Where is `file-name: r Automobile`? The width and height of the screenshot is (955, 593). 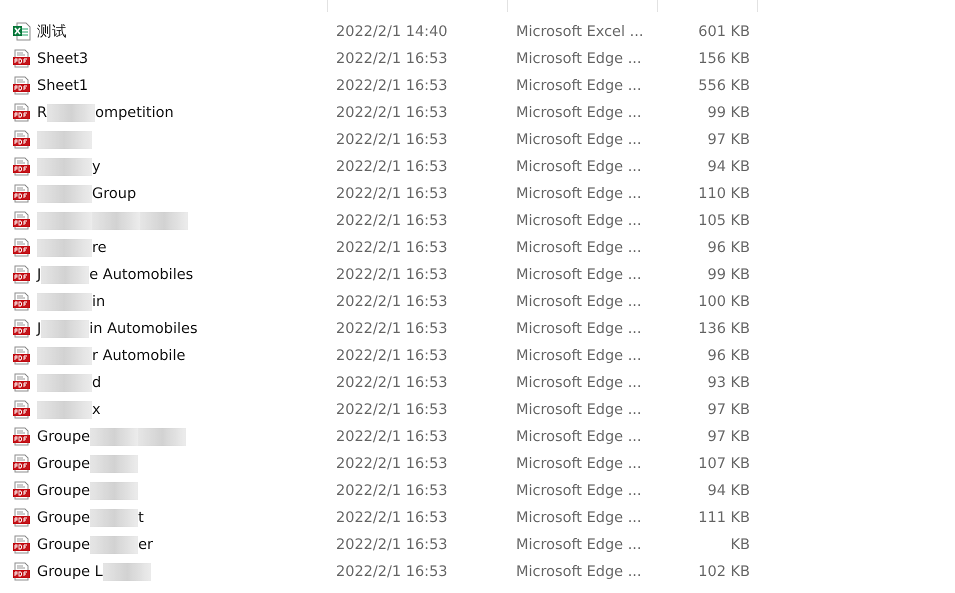
file-name: r Automobile is located at coordinates (139, 356).